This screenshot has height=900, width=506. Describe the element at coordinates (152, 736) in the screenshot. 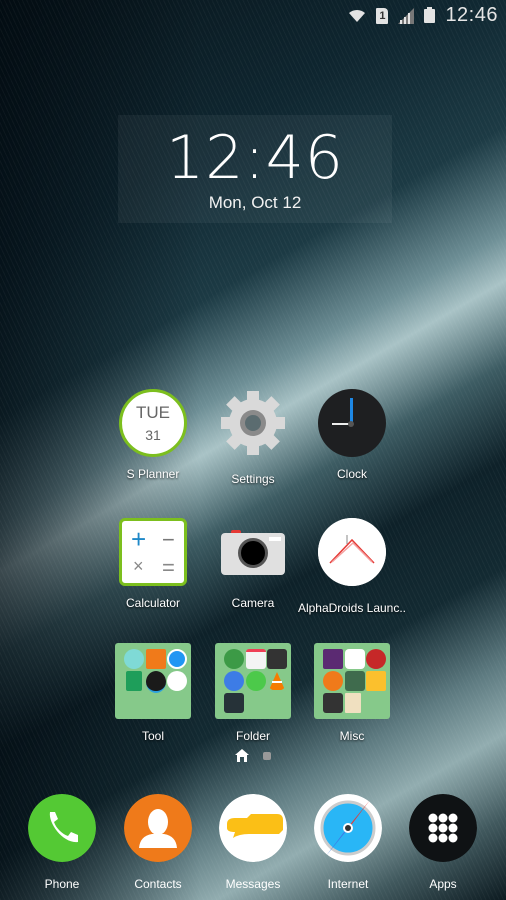

I see `folder-label: Tool` at that location.